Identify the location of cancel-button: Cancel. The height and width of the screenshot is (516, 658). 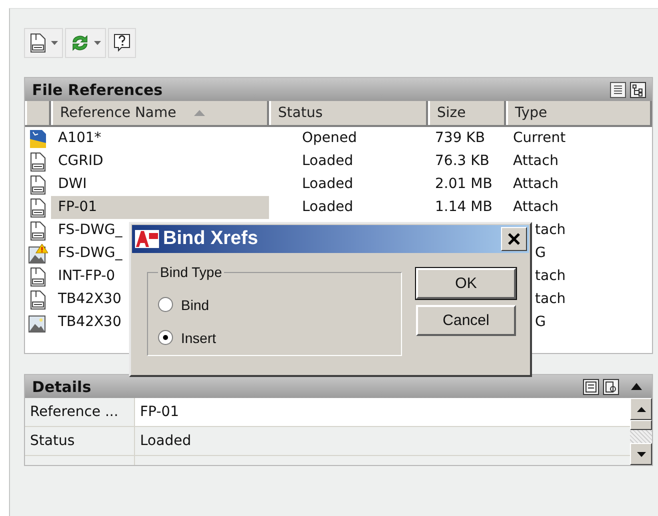
(466, 320).